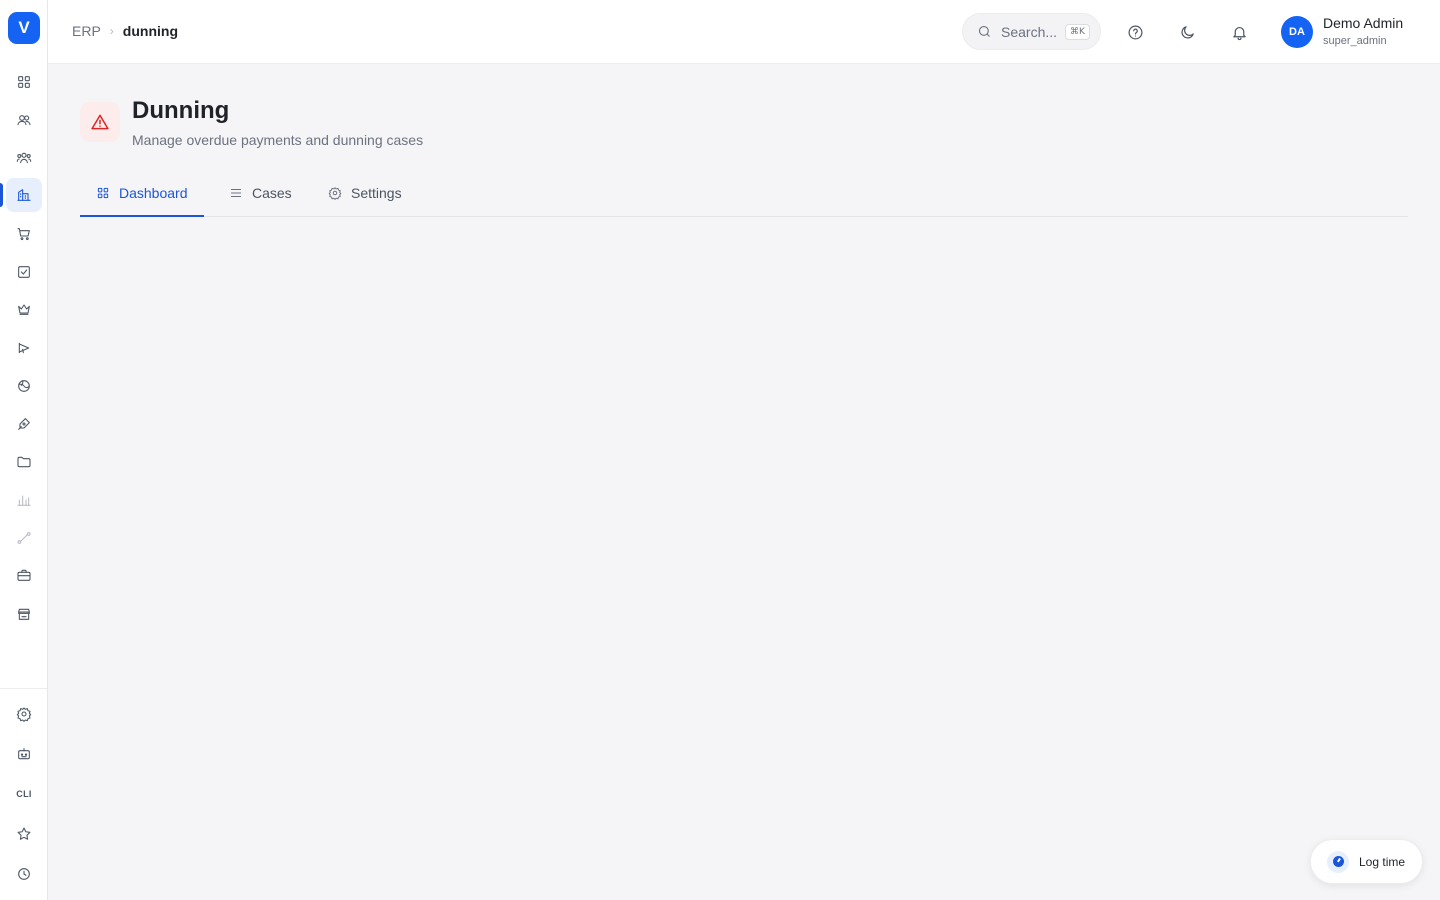 The image size is (1440, 900). I want to click on alert-triangle-icon, so click(100, 122).